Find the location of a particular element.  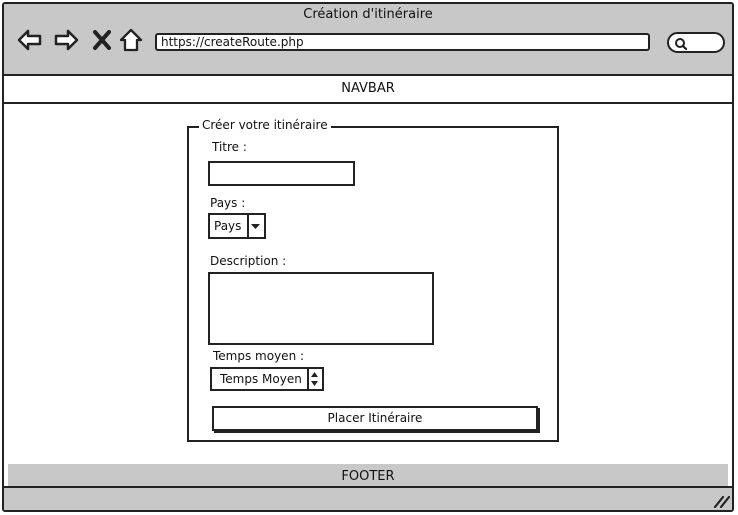

search-icon is located at coordinates (681, 44).